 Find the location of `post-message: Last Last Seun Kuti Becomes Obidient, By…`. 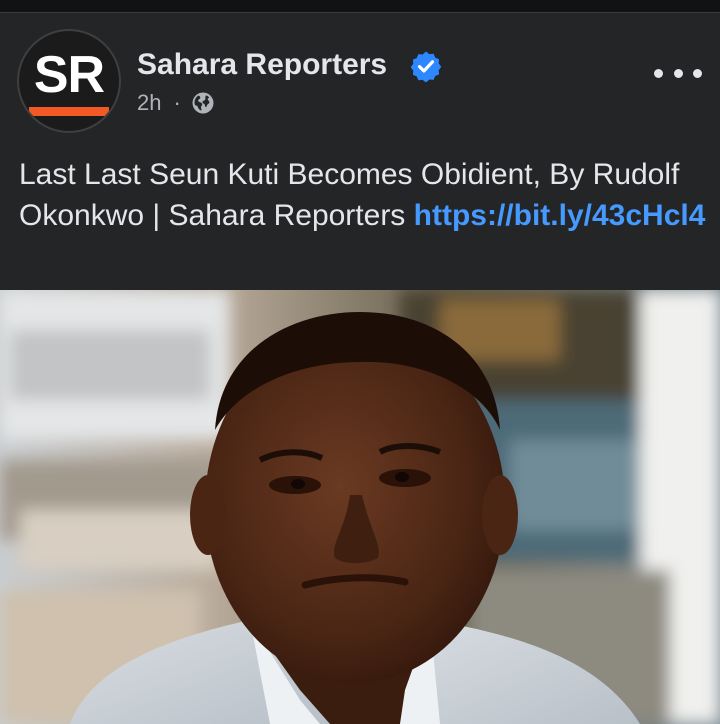

post-message: Last Last Seun Kuti Becomes Obidient, By… is located at coordinates (364, 195).